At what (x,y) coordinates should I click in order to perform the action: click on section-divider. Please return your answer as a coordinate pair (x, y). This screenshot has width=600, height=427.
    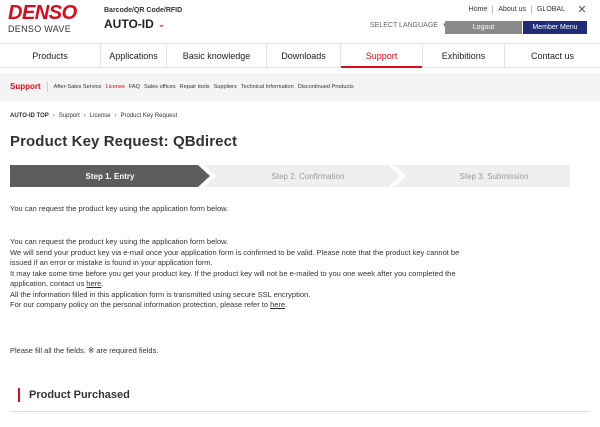
    Looking at the image, I should click on (300, 411).